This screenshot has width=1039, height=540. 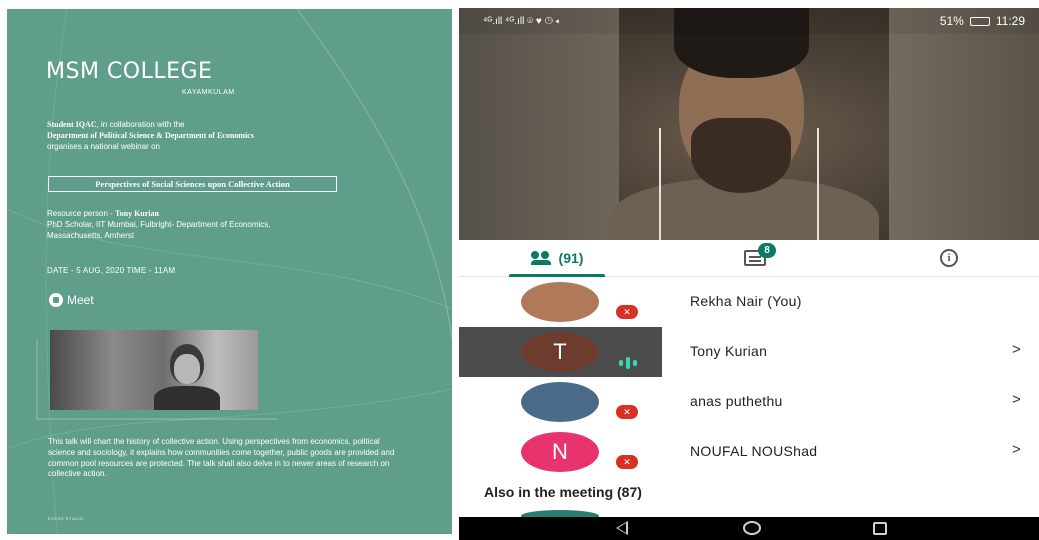 What do you see at coordinates (541, 258) in the screenshot?
I see `people-icon` at bounding box center [541, 258].